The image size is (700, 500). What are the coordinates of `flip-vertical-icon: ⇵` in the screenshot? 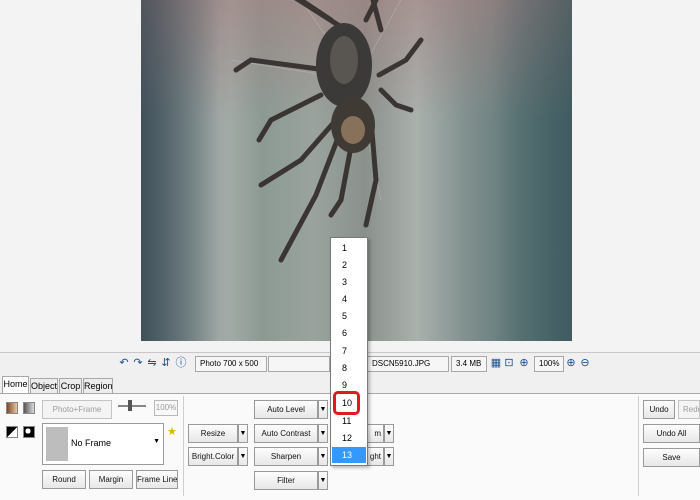 It's located at (166, 363).